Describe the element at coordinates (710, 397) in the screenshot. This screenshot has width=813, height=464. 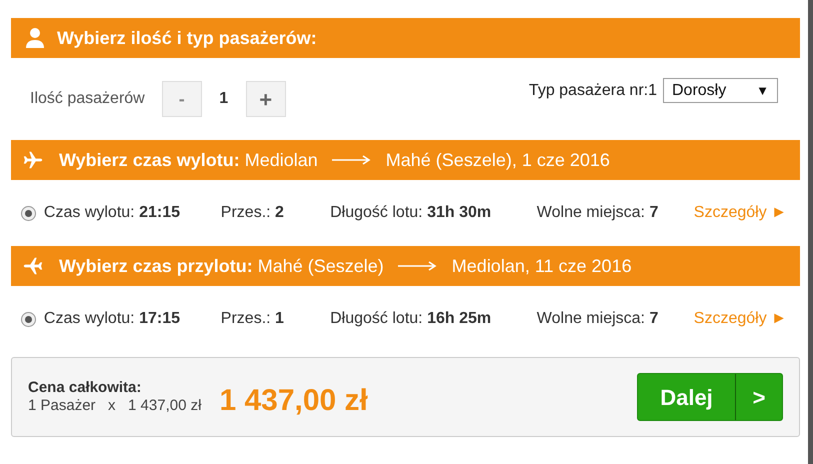
I see `next-button: Dalej >` at that location.